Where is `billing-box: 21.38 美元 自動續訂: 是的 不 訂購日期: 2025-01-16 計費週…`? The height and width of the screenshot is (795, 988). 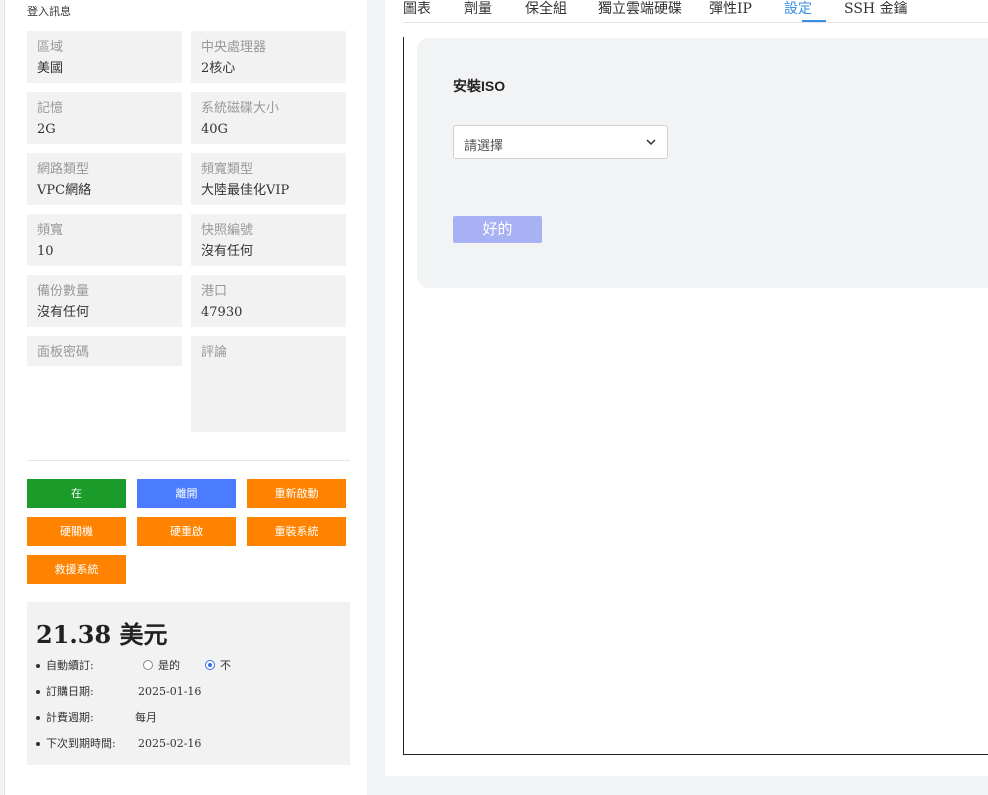
billing-box: 21.38 美元 自動續訂: 是的 不 訂購日期: 2025-01-16 計費週… is located at coordinates (188, 683).